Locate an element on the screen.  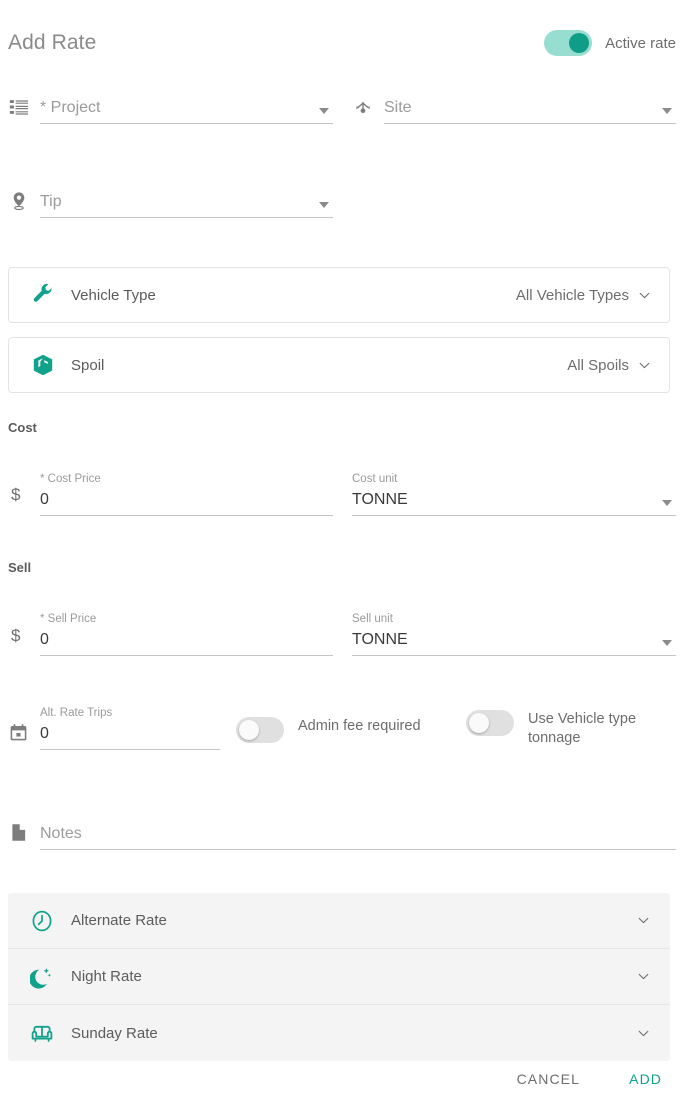
site-field: Site is located at coordinates (514, 106).